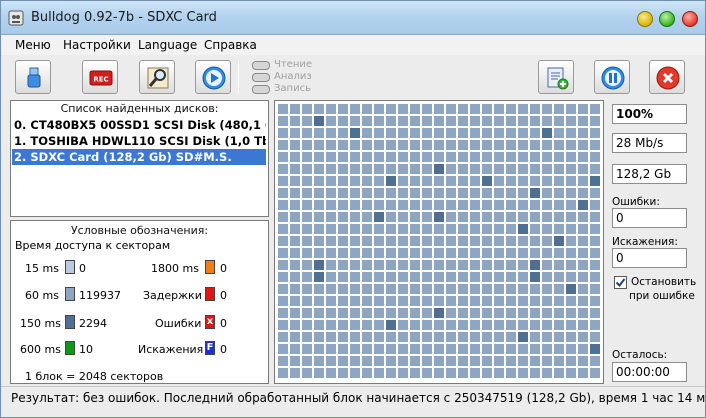  I want to click on read-indicator, so click(261, 65).